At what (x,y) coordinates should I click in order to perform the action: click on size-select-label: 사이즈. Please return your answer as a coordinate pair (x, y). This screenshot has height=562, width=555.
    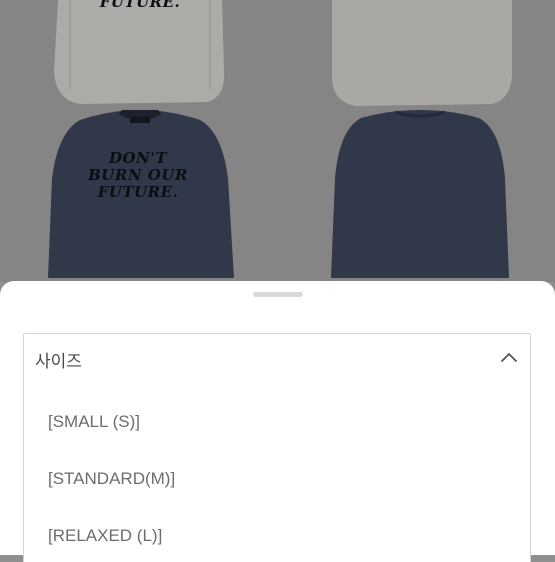
    Looking at the image, I should click on (58, 362).